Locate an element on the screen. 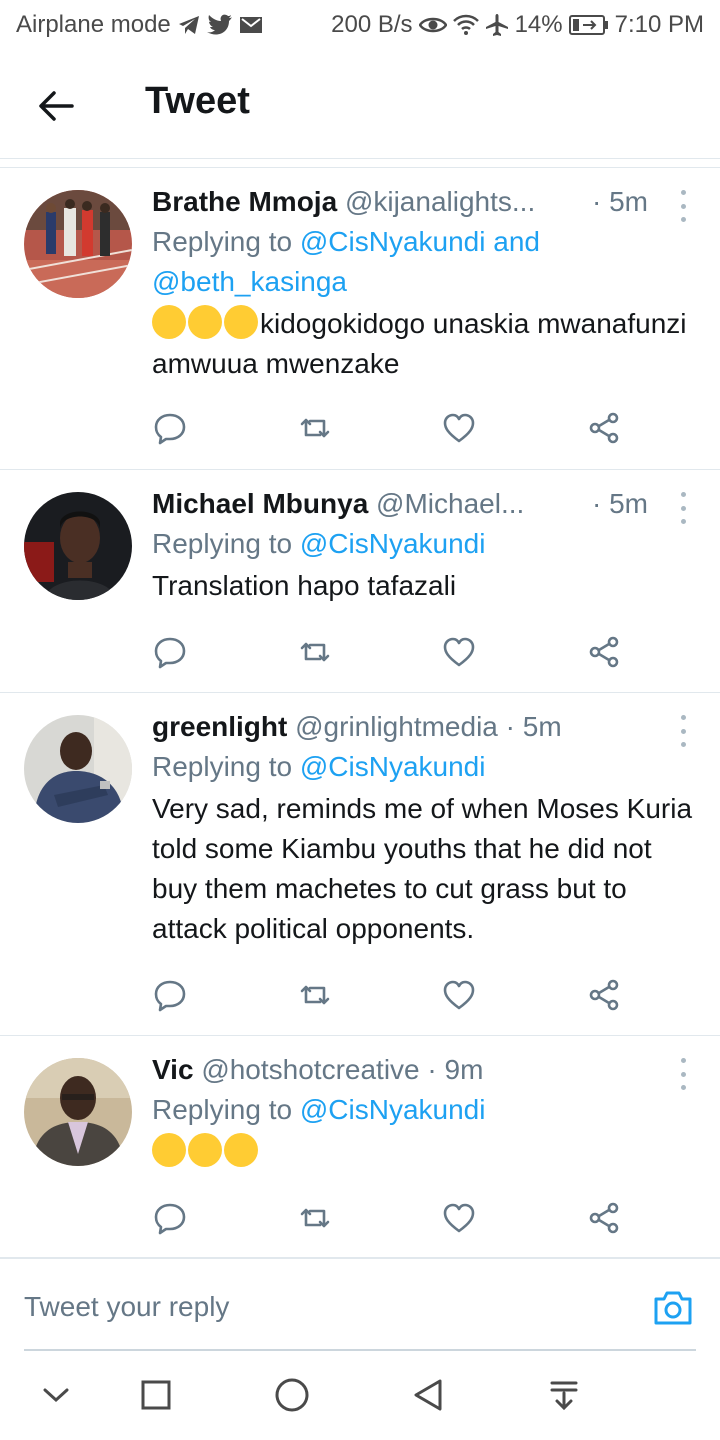 This screenshot has width=720, height=1440. clock: 7:10 PM is located at coordinates (659, 24).